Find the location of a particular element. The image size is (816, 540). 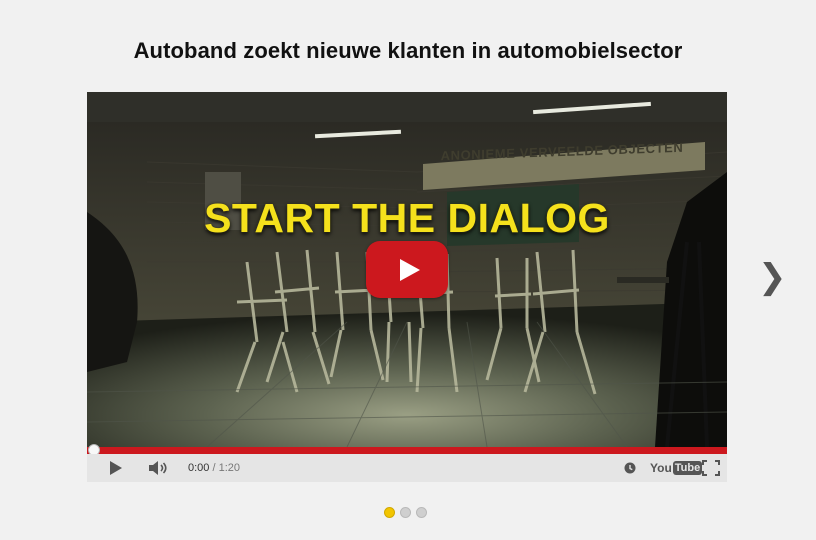

carousel-next-arrow: ❯ is located at coordinates (772, 277).